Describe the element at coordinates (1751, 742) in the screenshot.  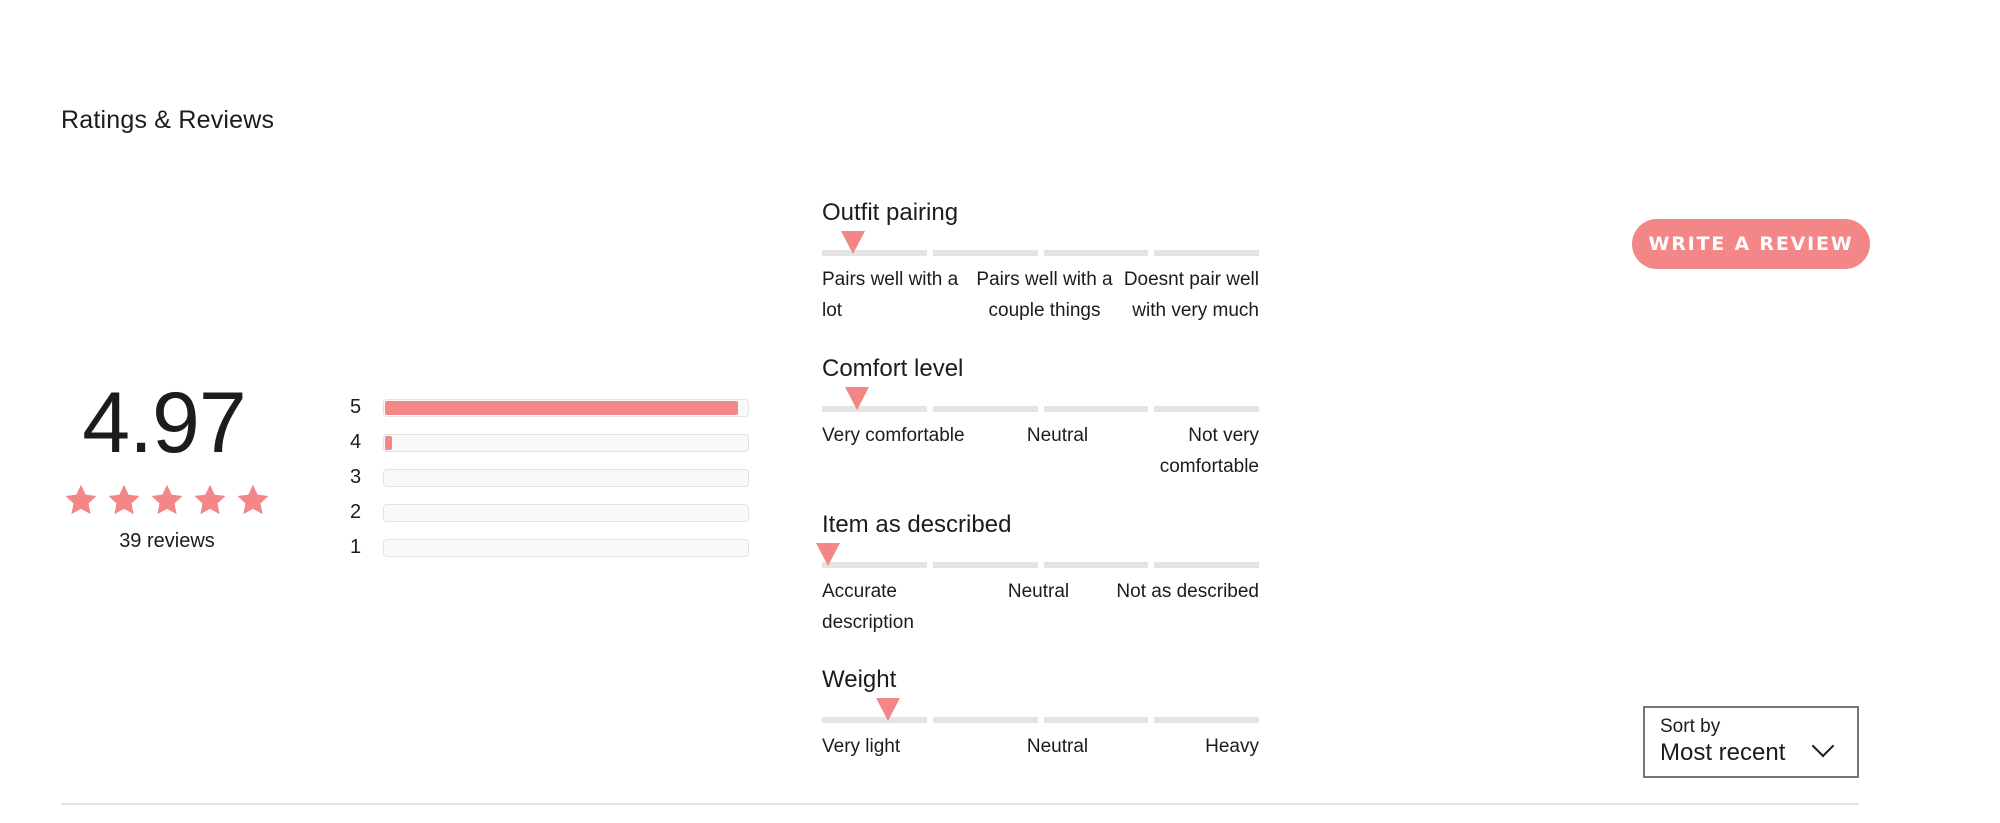
I see `sort-dropdown: Sort by Most recent` at that location.